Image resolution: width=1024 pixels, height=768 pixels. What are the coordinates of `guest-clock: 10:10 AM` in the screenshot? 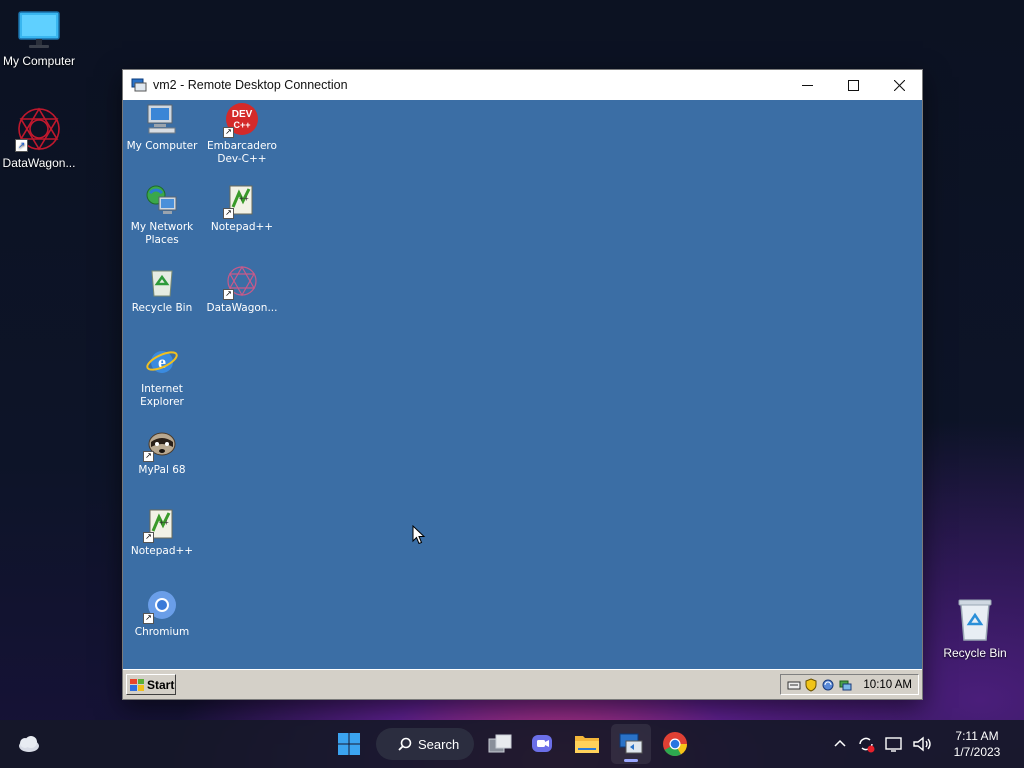 It's located at (887, 685).